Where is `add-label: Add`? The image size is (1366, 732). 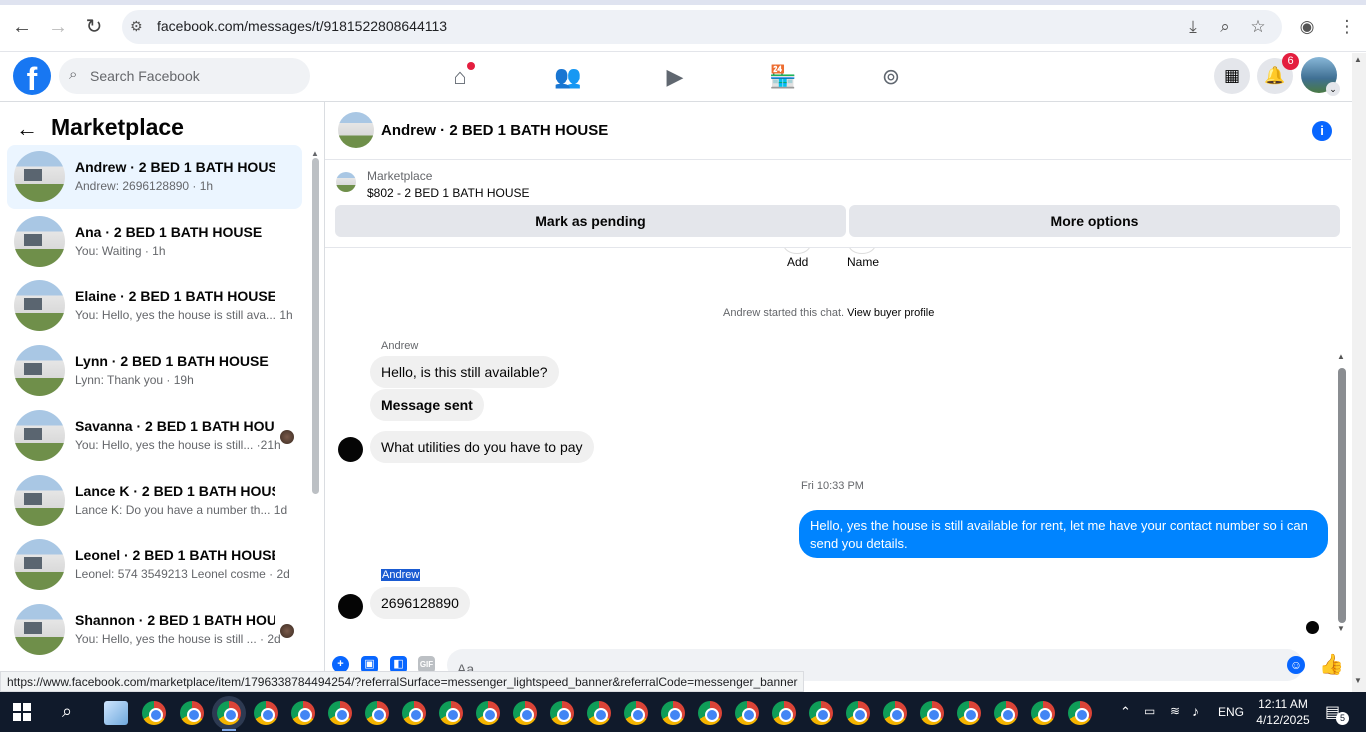 add-label: Add is located at coordinates (798, 262).